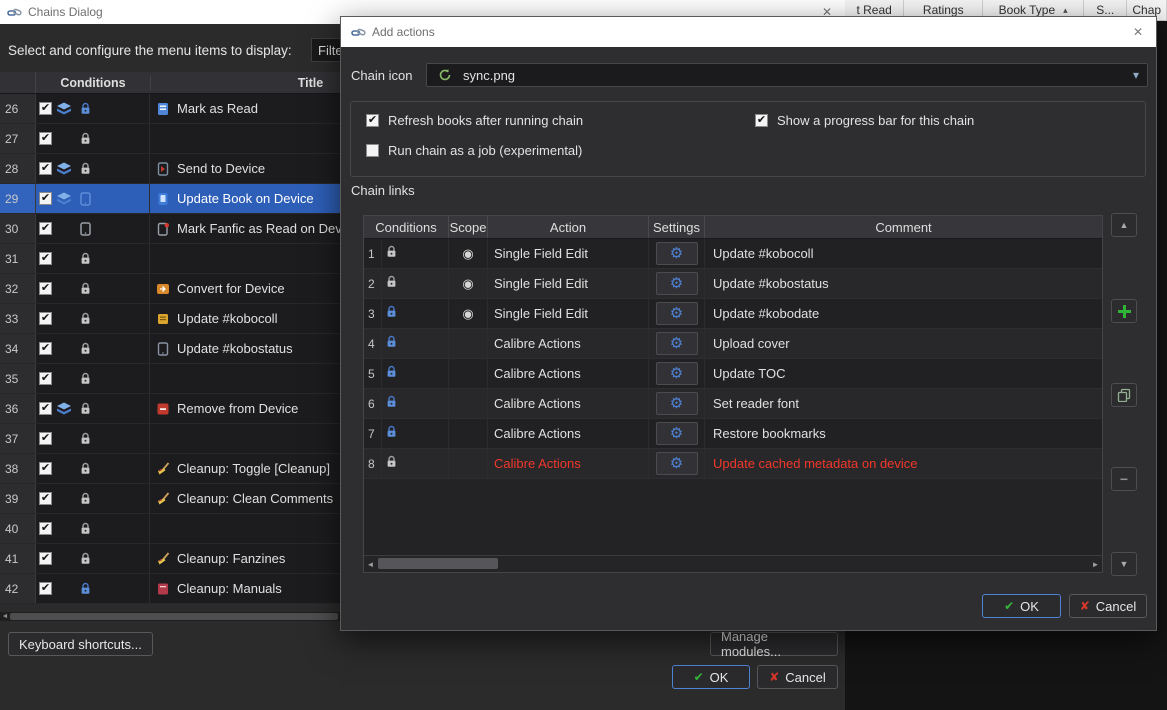 The height and width of the screenshot is (710, 1167). What do you see at coordinates (93, 83) in the screenshot?
I see `conditions-column-header: Conditions` at bounding box center [93, 83].